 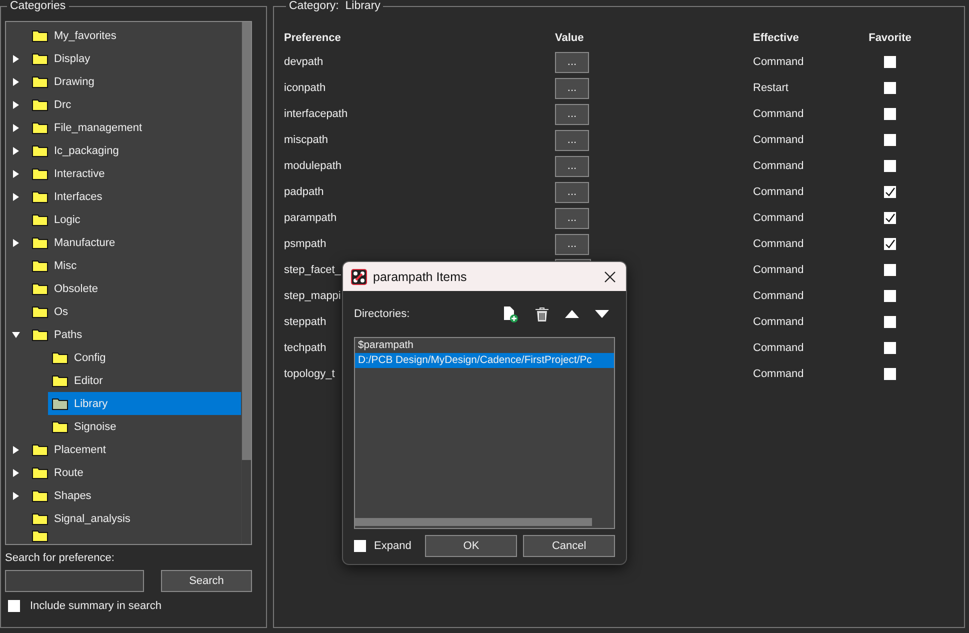 I want to click on column-header: Preference, so click(x=313, y=38).